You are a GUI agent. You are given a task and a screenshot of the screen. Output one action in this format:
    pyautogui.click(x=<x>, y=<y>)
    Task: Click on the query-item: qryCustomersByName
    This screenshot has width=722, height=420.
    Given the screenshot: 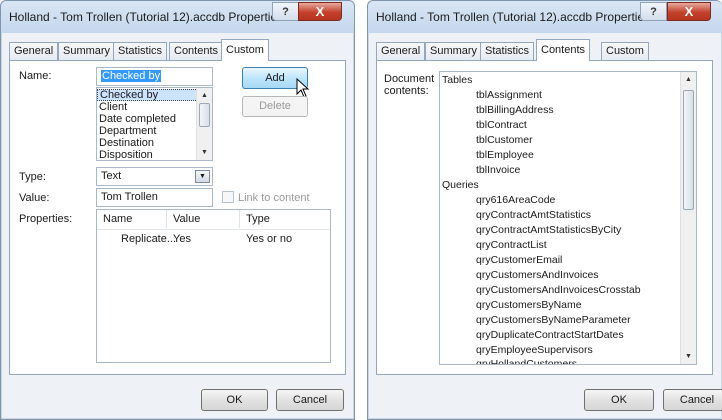 What is the action you would take?
    pyautogui.click(x=529, y=305)
    